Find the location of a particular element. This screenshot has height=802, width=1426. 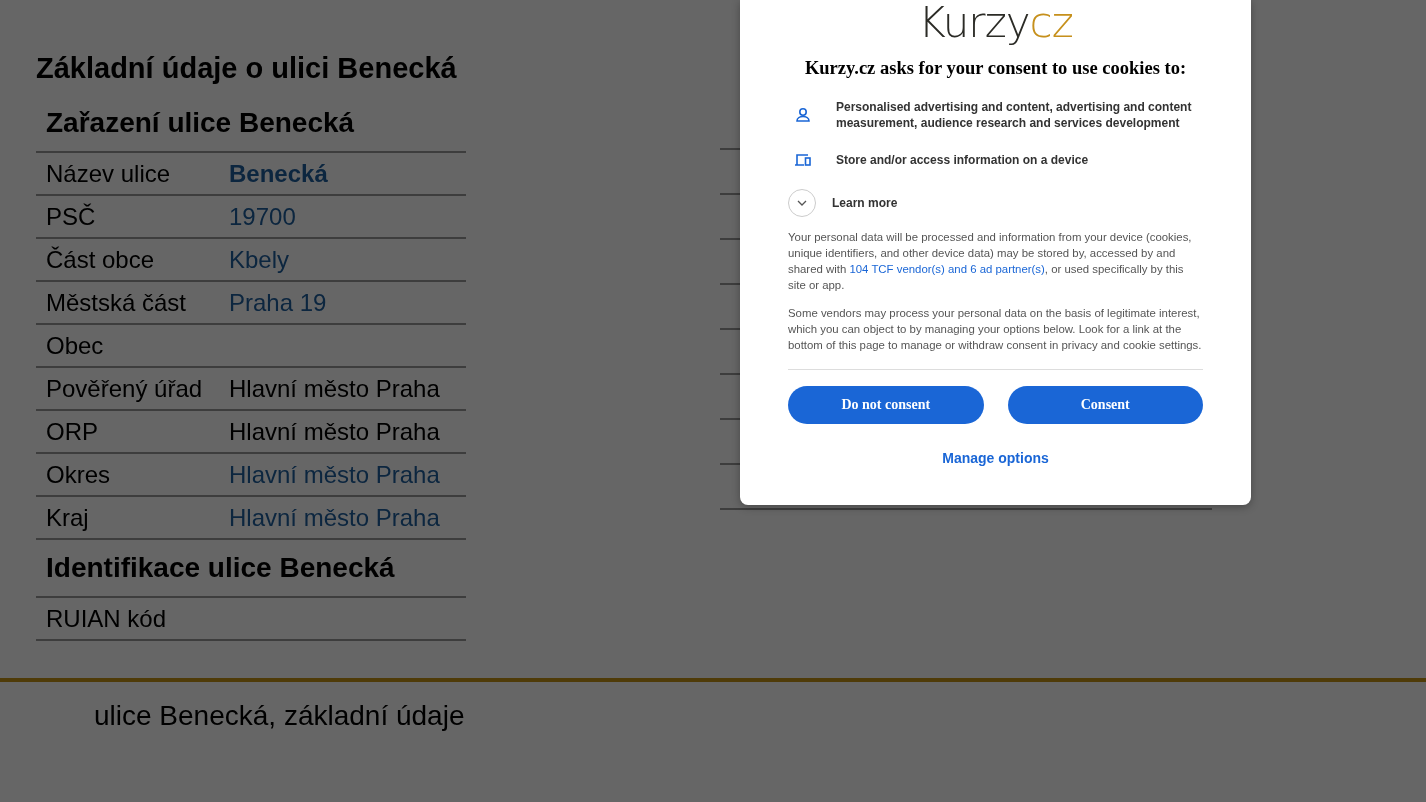

value-link: Kbely is located at coordinates (259, 259).